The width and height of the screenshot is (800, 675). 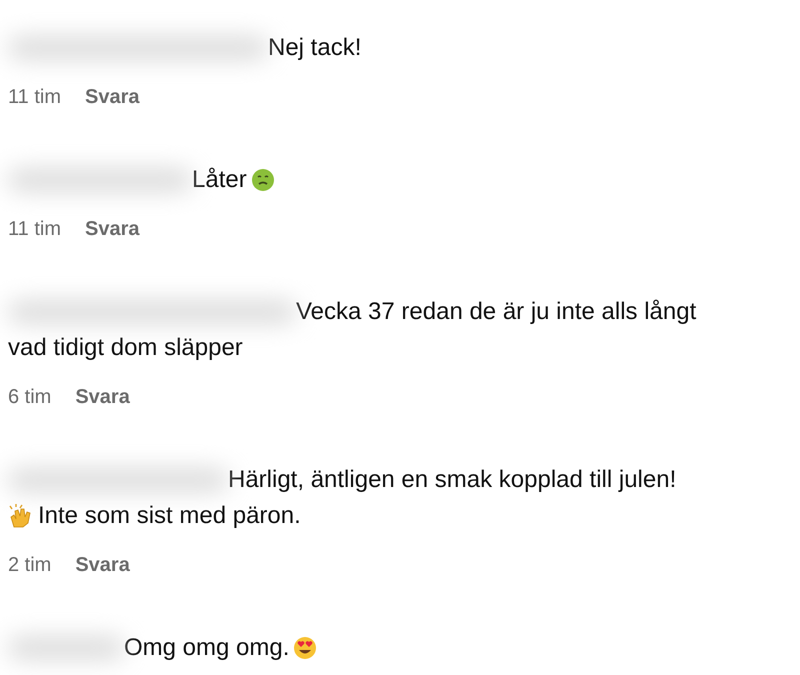 I want to click on comment-text: Vecka 37 redan de är ju inte alls långt, so click(x=496, y=312).